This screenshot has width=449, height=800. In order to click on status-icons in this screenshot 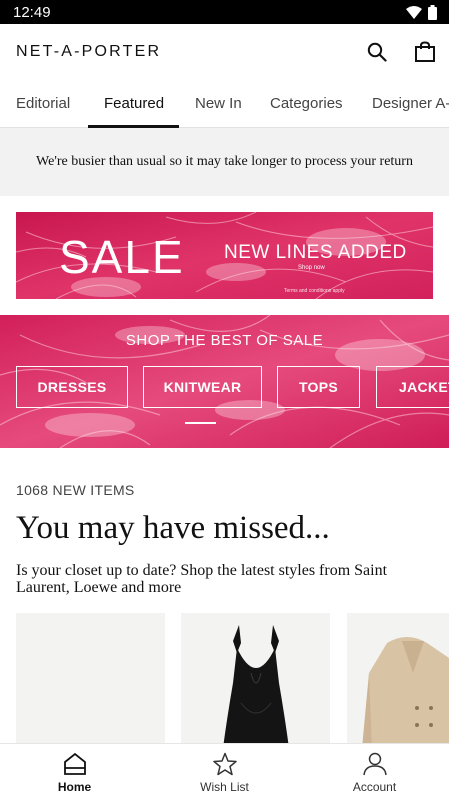, I will do `click(421, 12)`.